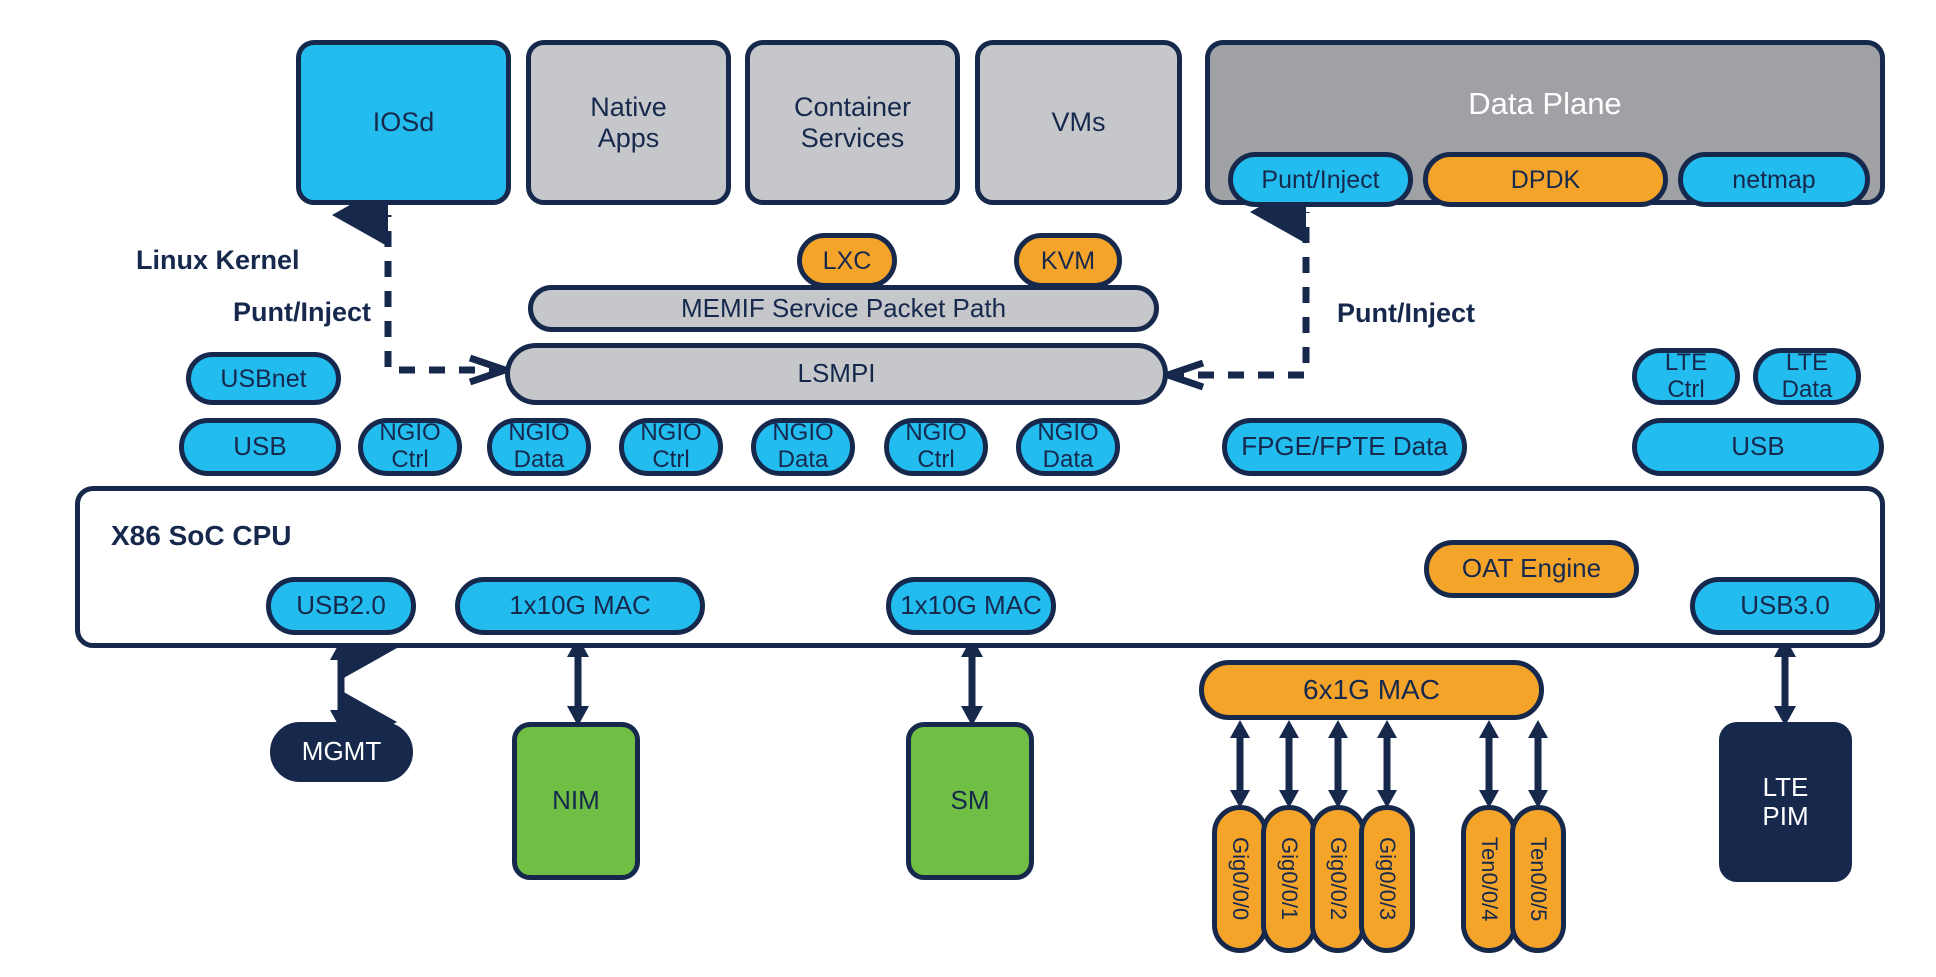 This screenshot has height=977, width=1936. I want to click on punt-inject-left-connector, so click(424, 284).